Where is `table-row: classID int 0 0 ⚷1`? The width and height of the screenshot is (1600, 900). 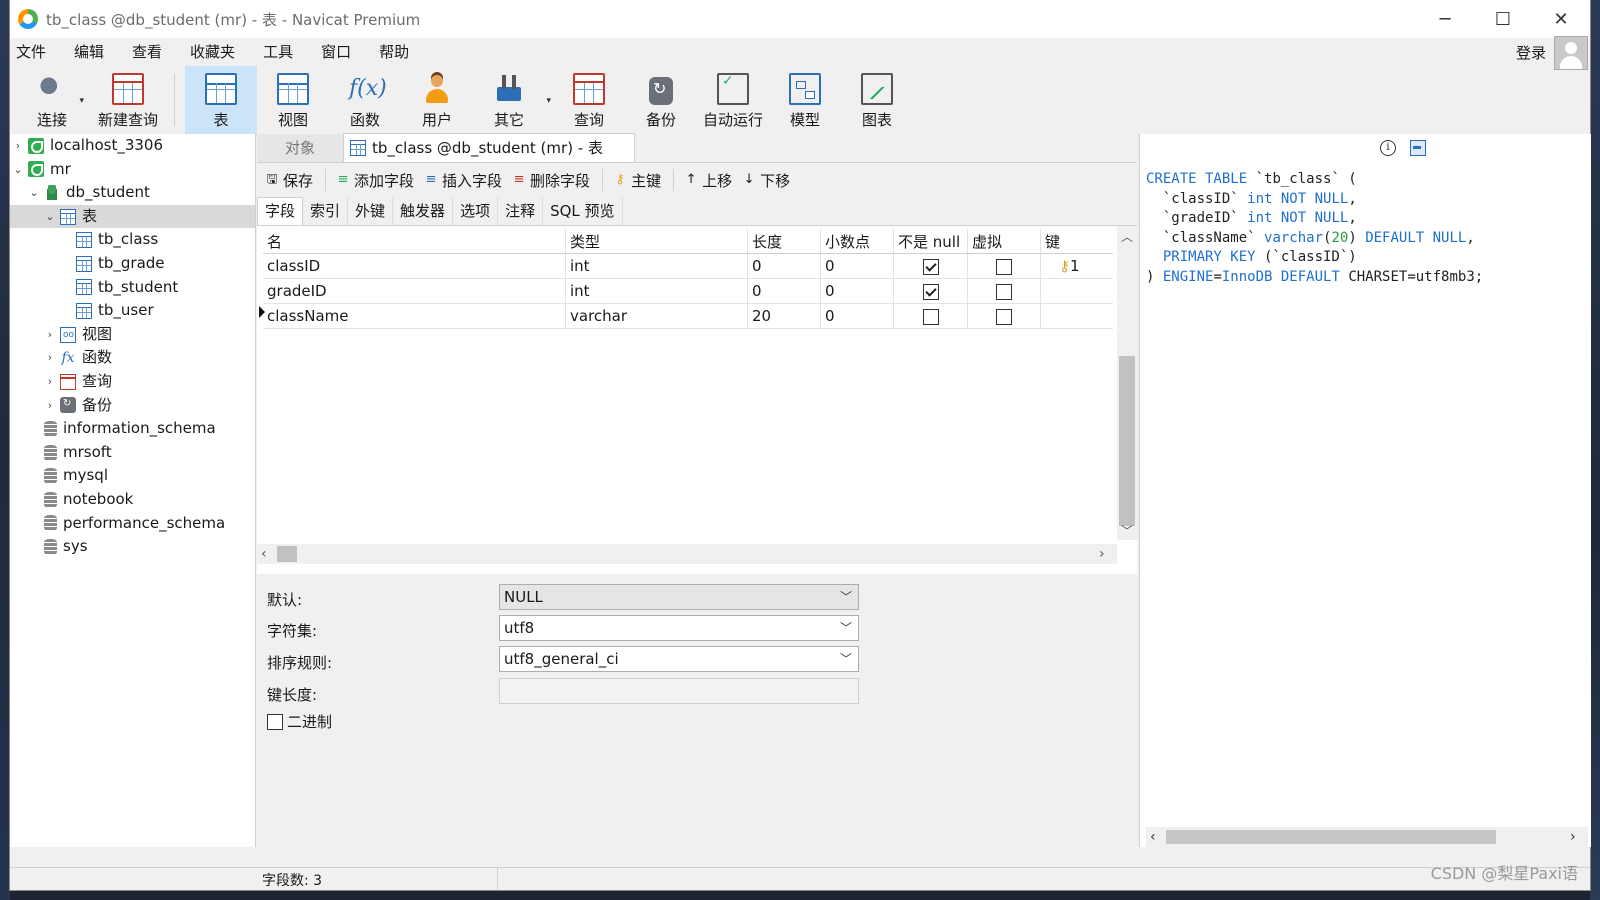 table-row: classID int 0 0 ⚷1 is located at coordinates (688, 266).